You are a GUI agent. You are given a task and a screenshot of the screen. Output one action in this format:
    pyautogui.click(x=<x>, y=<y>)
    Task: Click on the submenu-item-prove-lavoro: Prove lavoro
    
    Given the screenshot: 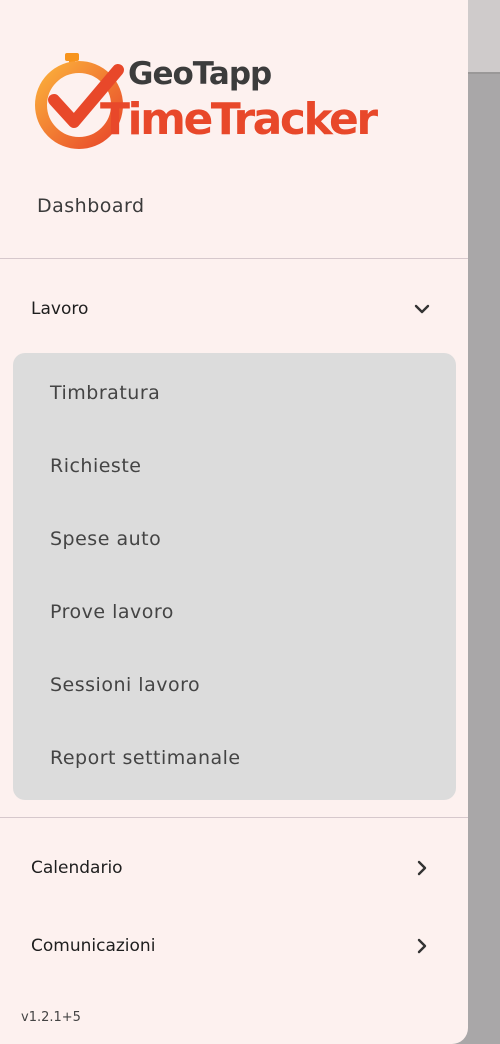 What is the action you would take?
    pyautogui.click(x=112, y=612)
    